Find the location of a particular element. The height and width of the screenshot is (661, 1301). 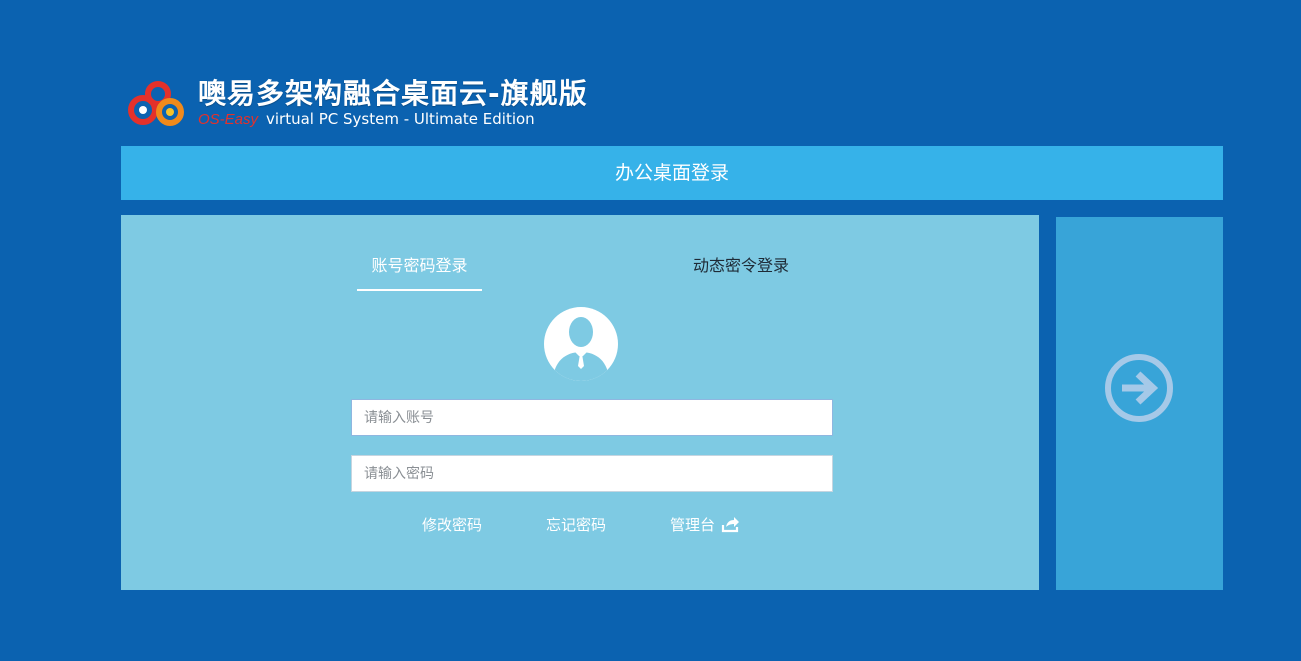

three-ring-logo-icon is located at coordinates (156, 103).